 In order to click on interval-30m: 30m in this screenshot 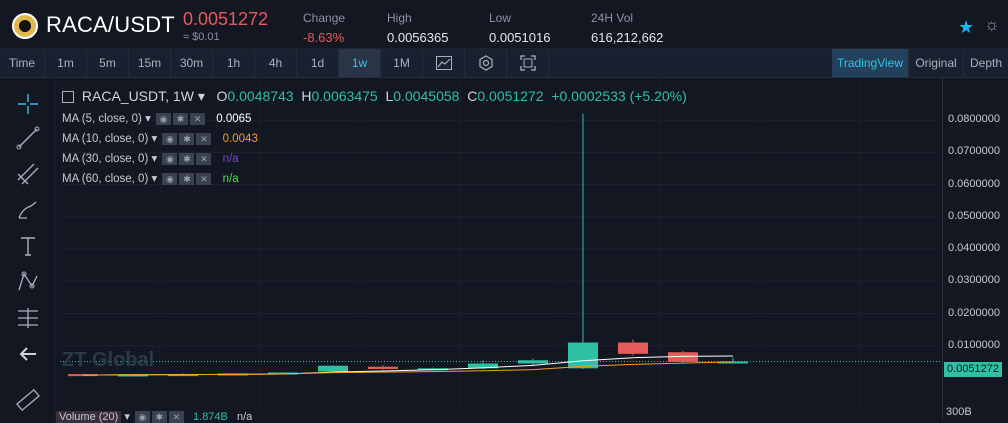, I will do `click(192, 63)`.